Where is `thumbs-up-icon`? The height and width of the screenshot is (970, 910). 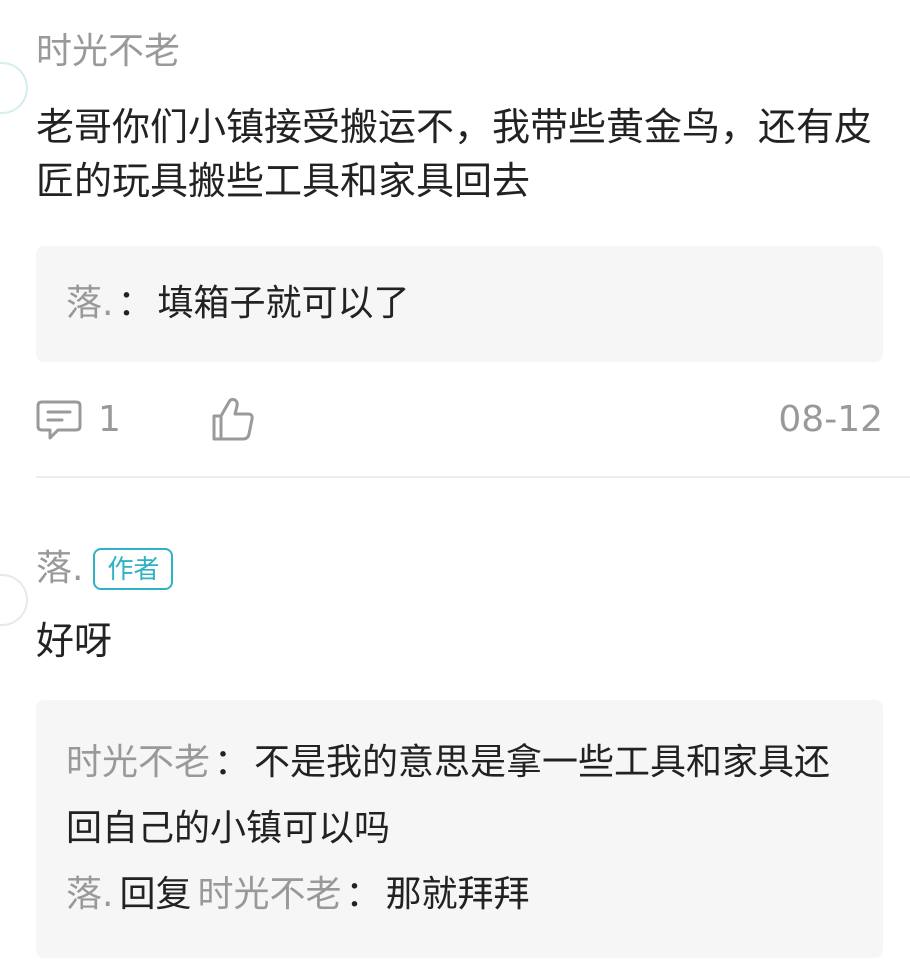
thumbs-up-icon is located at coordinates (233, 419).